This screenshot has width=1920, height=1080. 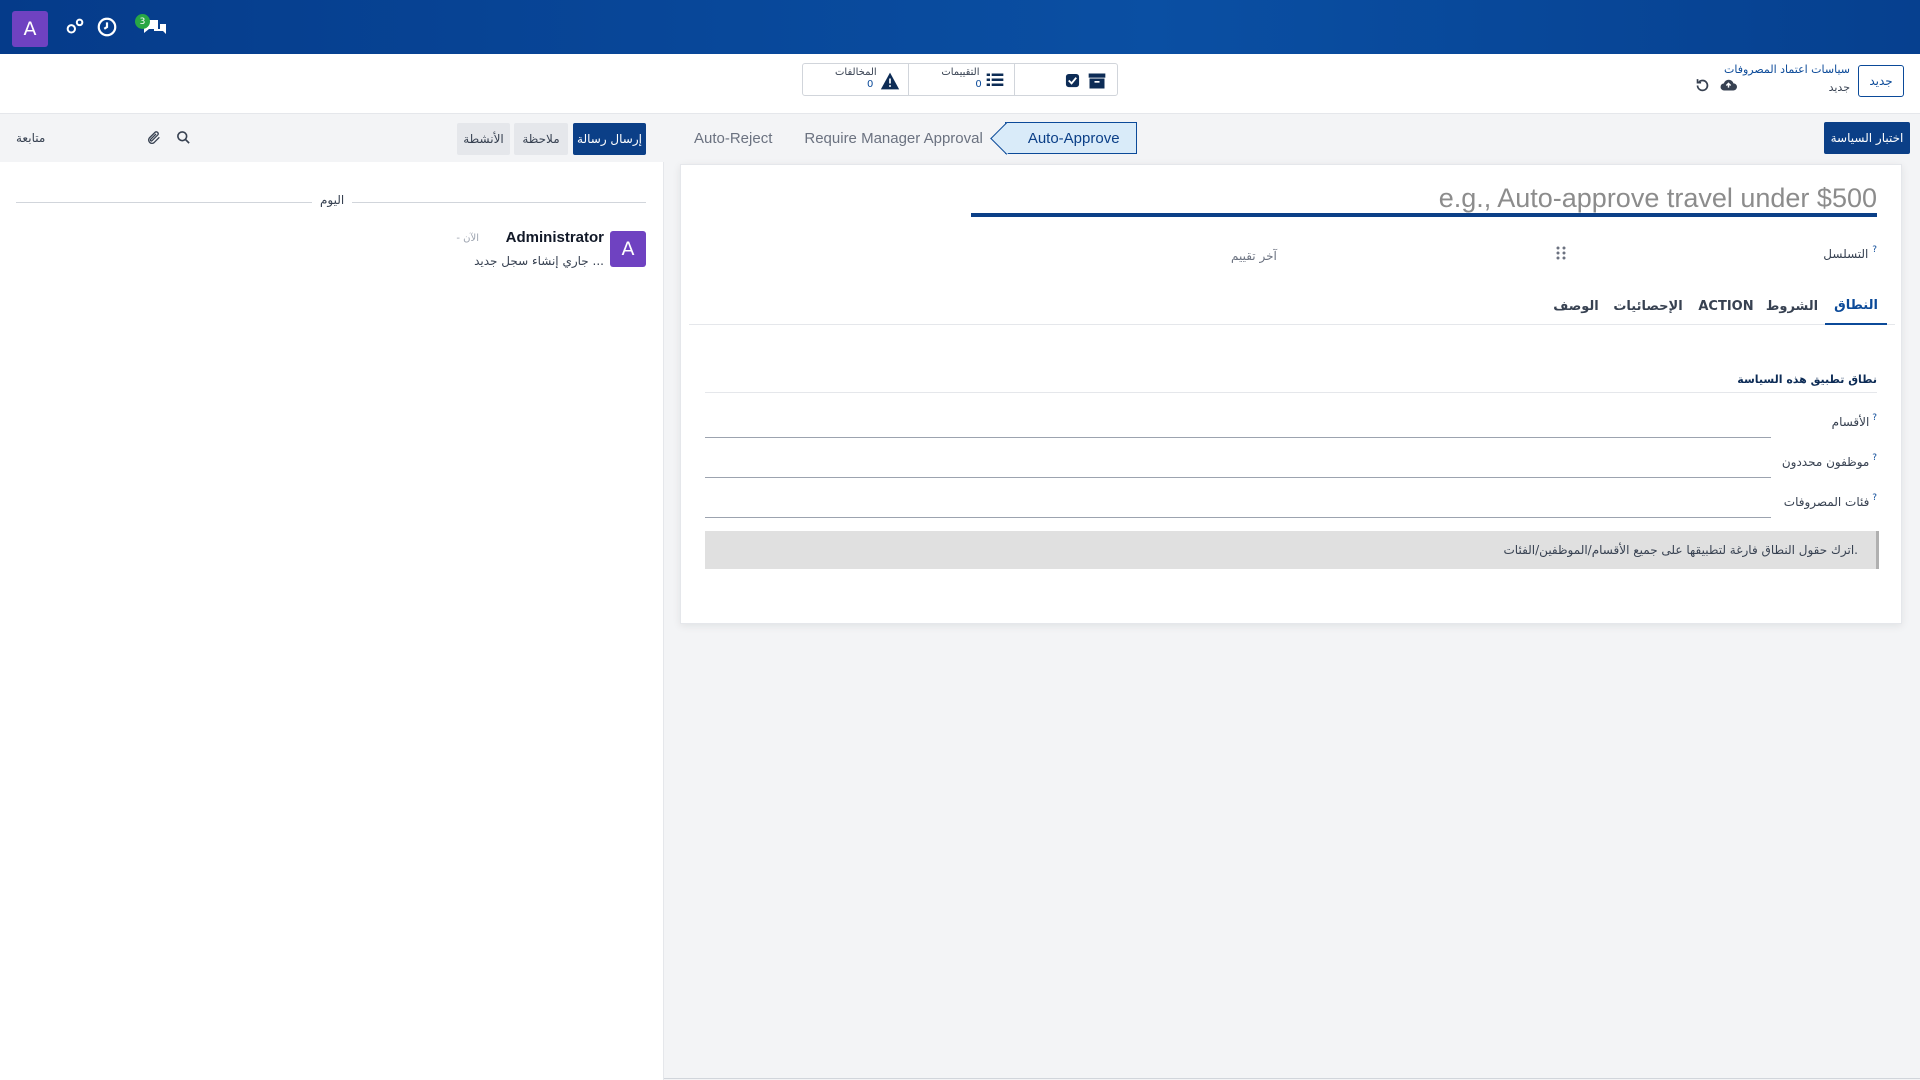 I want to click on message-author: Administrator, so click(x=555, y=237).